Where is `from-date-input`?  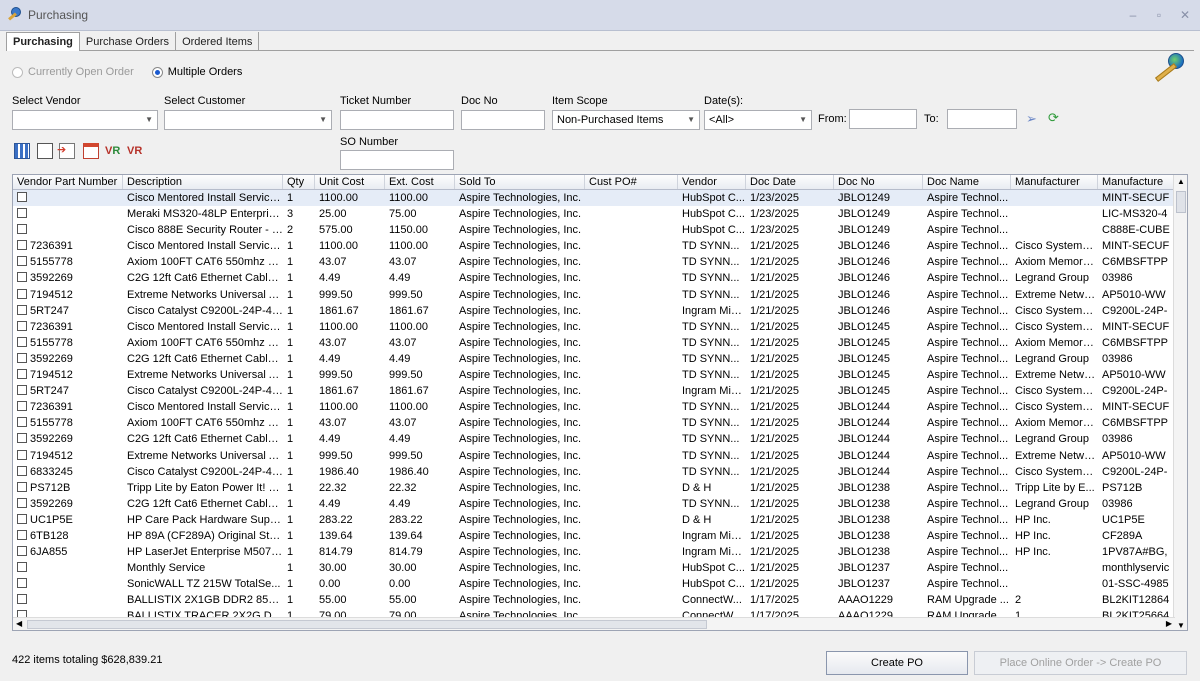 from-date-input is located at coordinates (883, 119).